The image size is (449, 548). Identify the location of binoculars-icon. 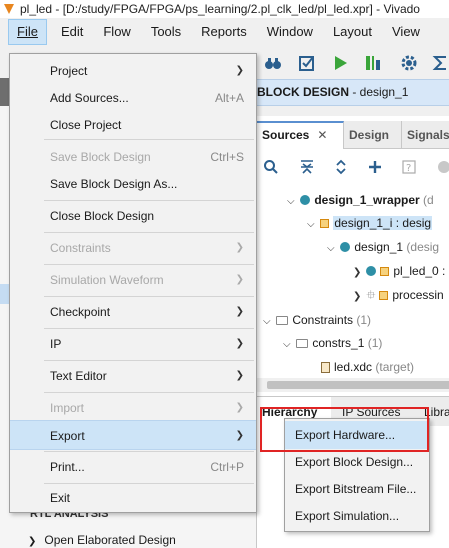
(273, 63).